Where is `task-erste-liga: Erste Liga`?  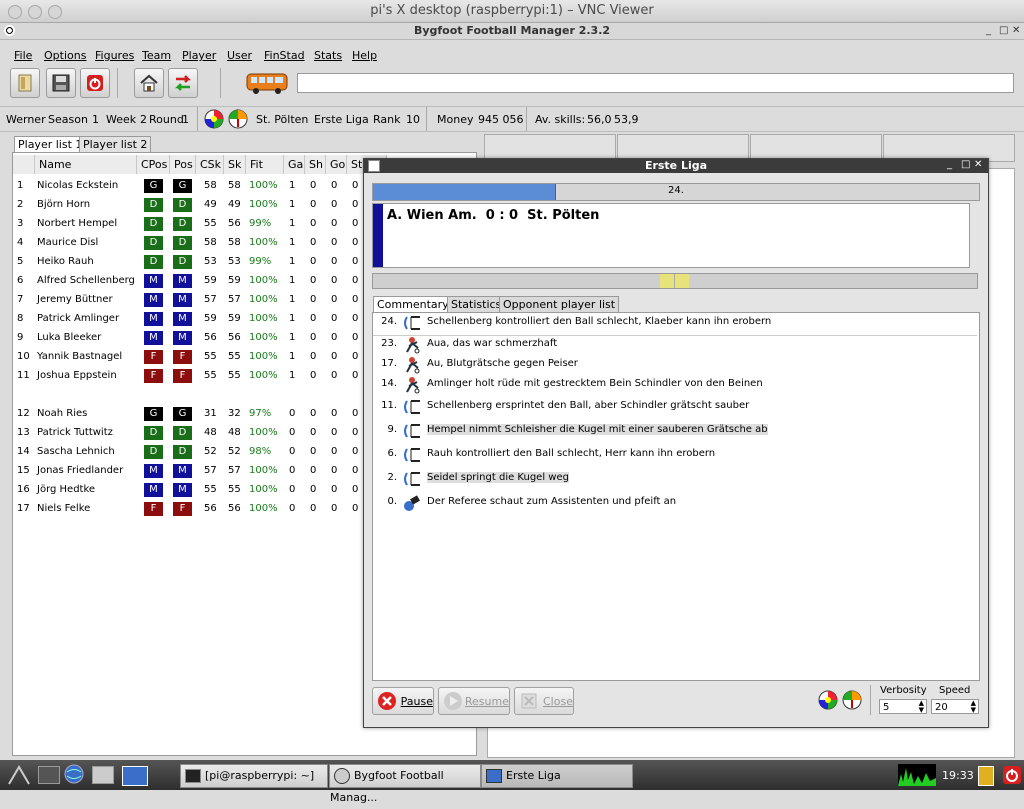
task-erste-liga: Erste Liga is located at coordinates (557, 776).